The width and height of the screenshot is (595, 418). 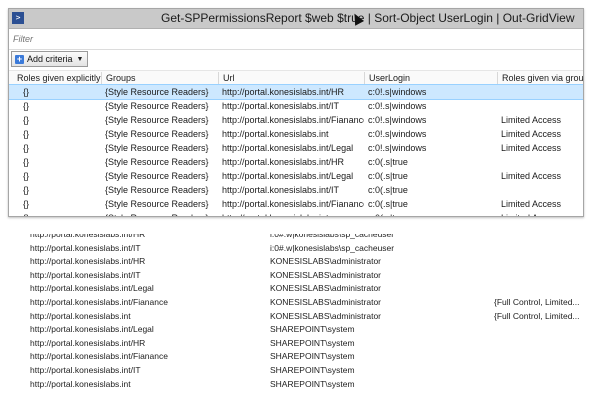 I want to click on add-criteria-label: Add criteria, so click(x=50, y=59).